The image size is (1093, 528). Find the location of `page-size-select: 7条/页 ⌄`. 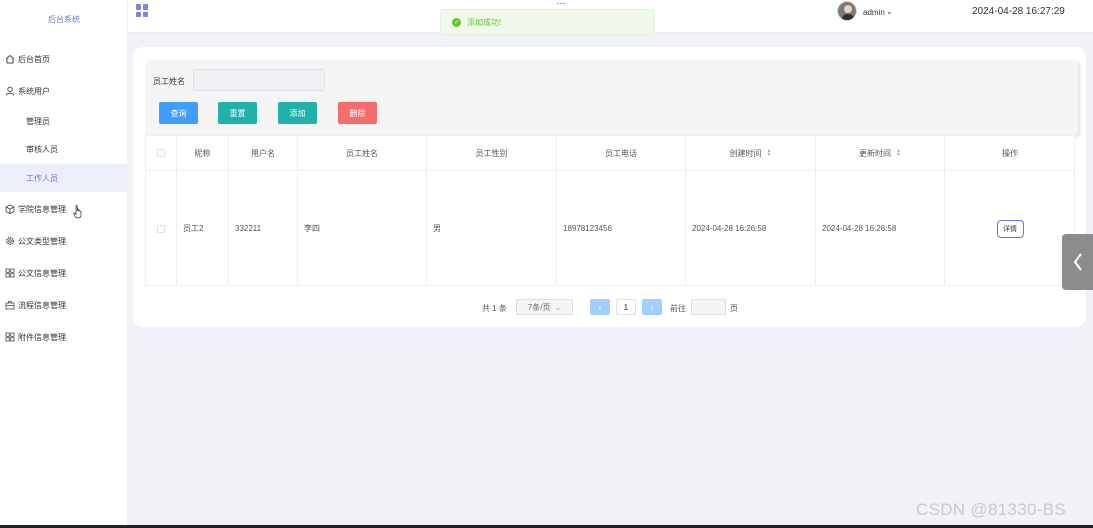

page-size-select: 7条/页 ⌄ is located at coordinates (544, 307).